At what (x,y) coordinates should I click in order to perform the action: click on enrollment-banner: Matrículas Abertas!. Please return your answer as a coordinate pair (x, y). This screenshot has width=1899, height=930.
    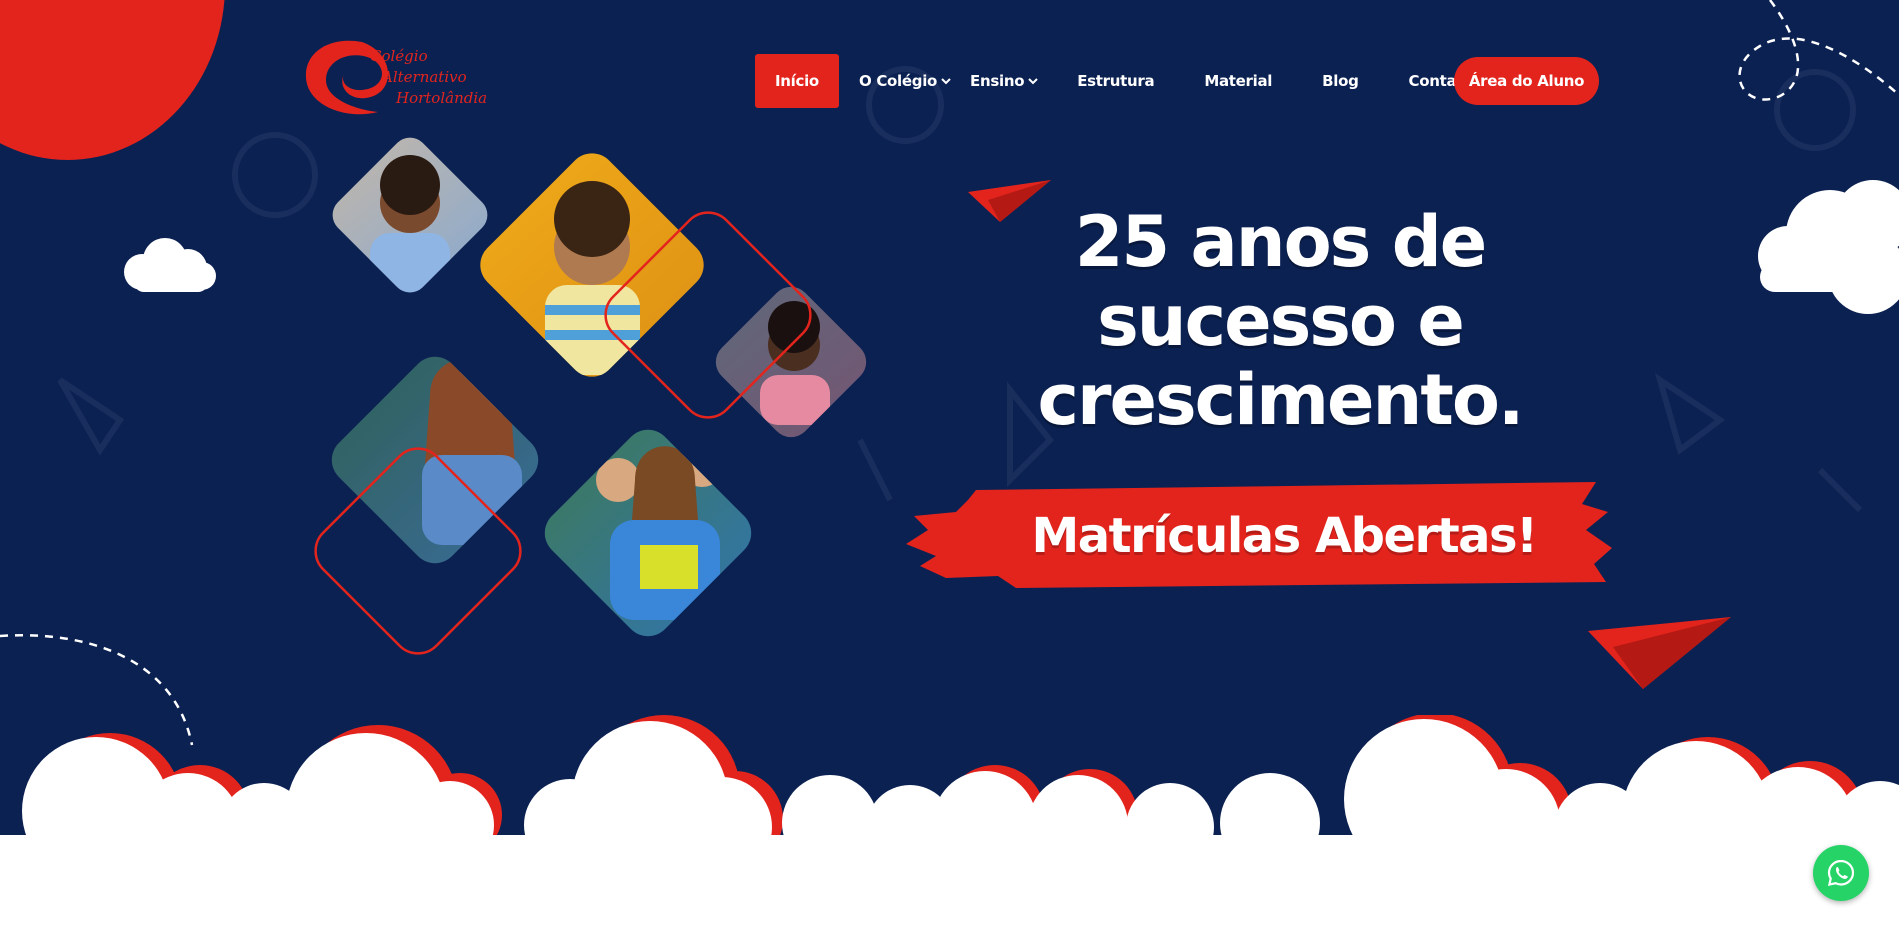
    Looking at the image, I should click on (1259, 536).